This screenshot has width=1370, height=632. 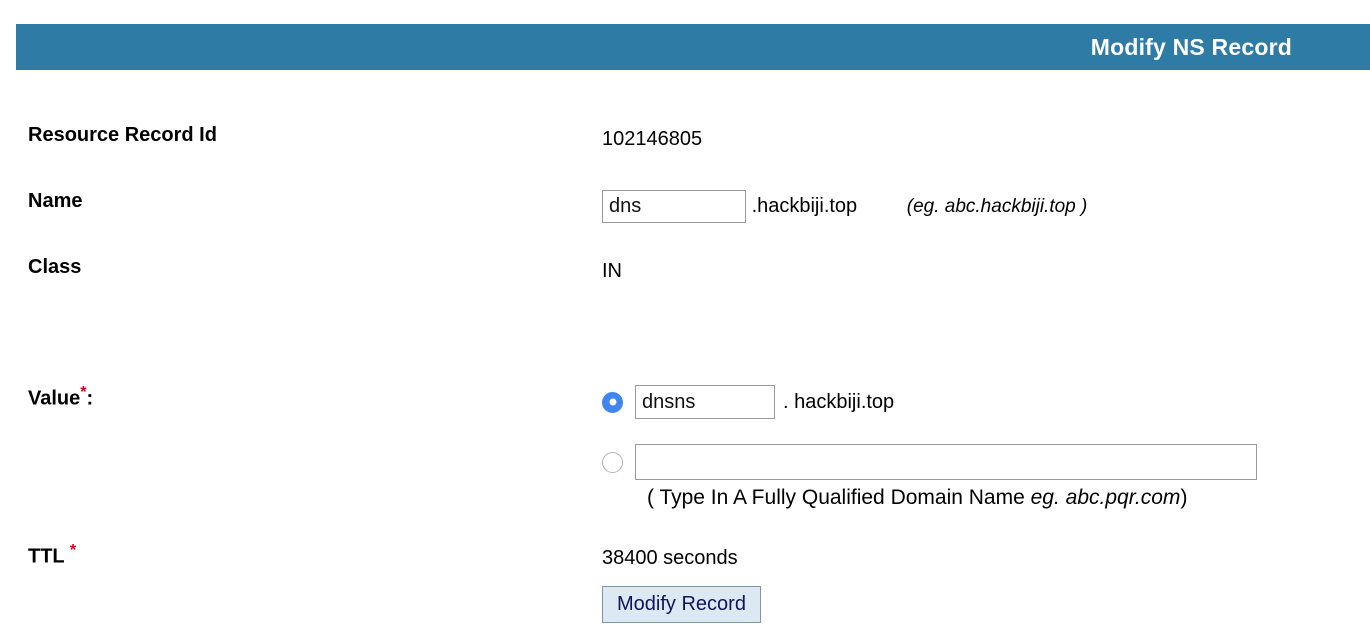 What do you see at coordinates (705, 402) in the screenshot?
I see `value-subdomain-input` at bounding box center [705, 402].